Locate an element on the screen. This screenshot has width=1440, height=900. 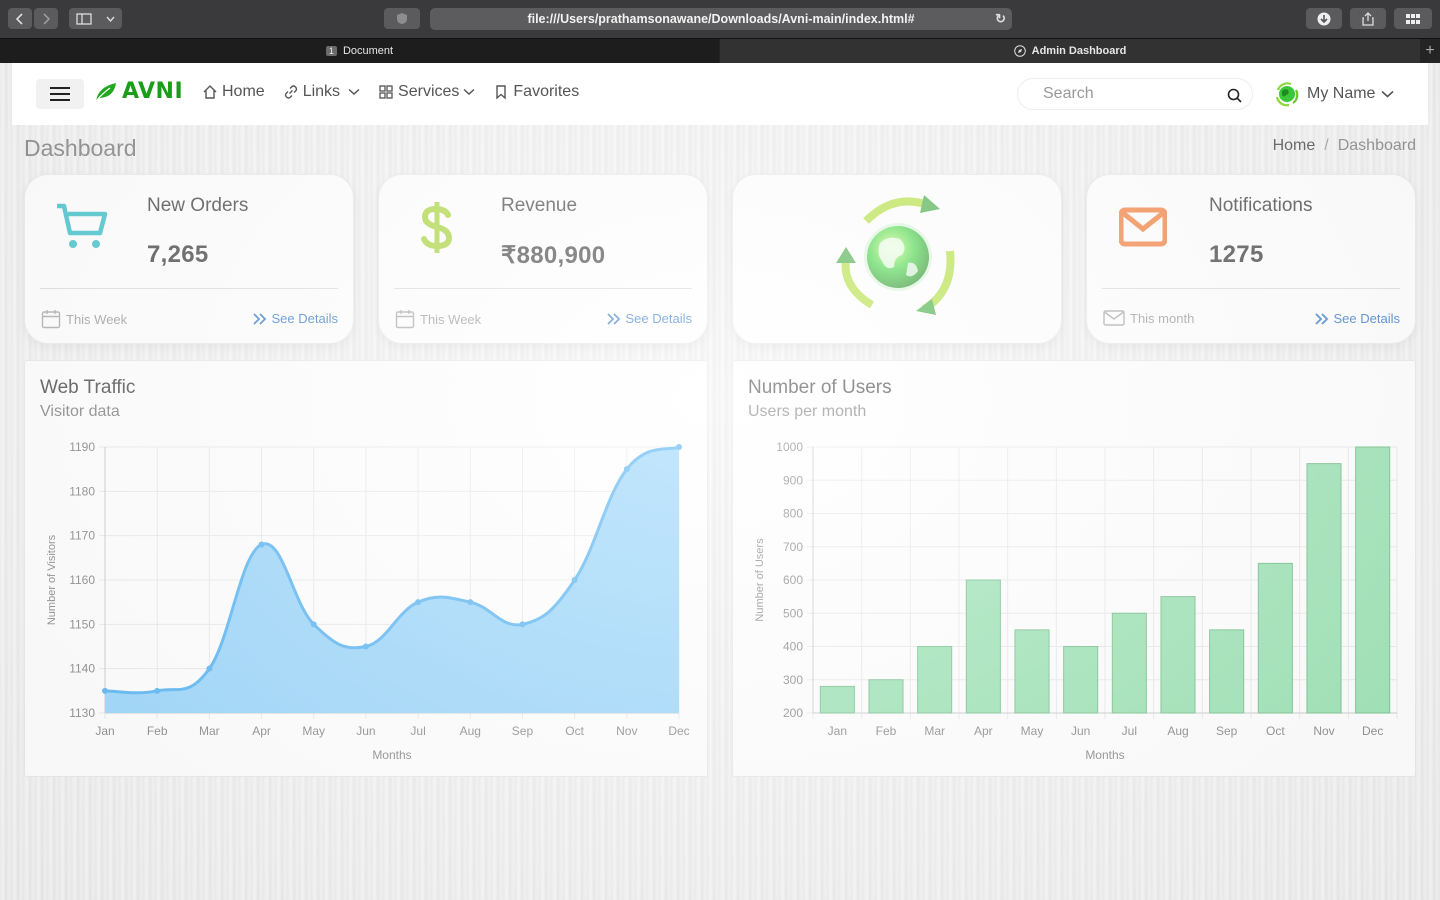
y-axis-label: Number of Users is located at coordinates (760, 580).